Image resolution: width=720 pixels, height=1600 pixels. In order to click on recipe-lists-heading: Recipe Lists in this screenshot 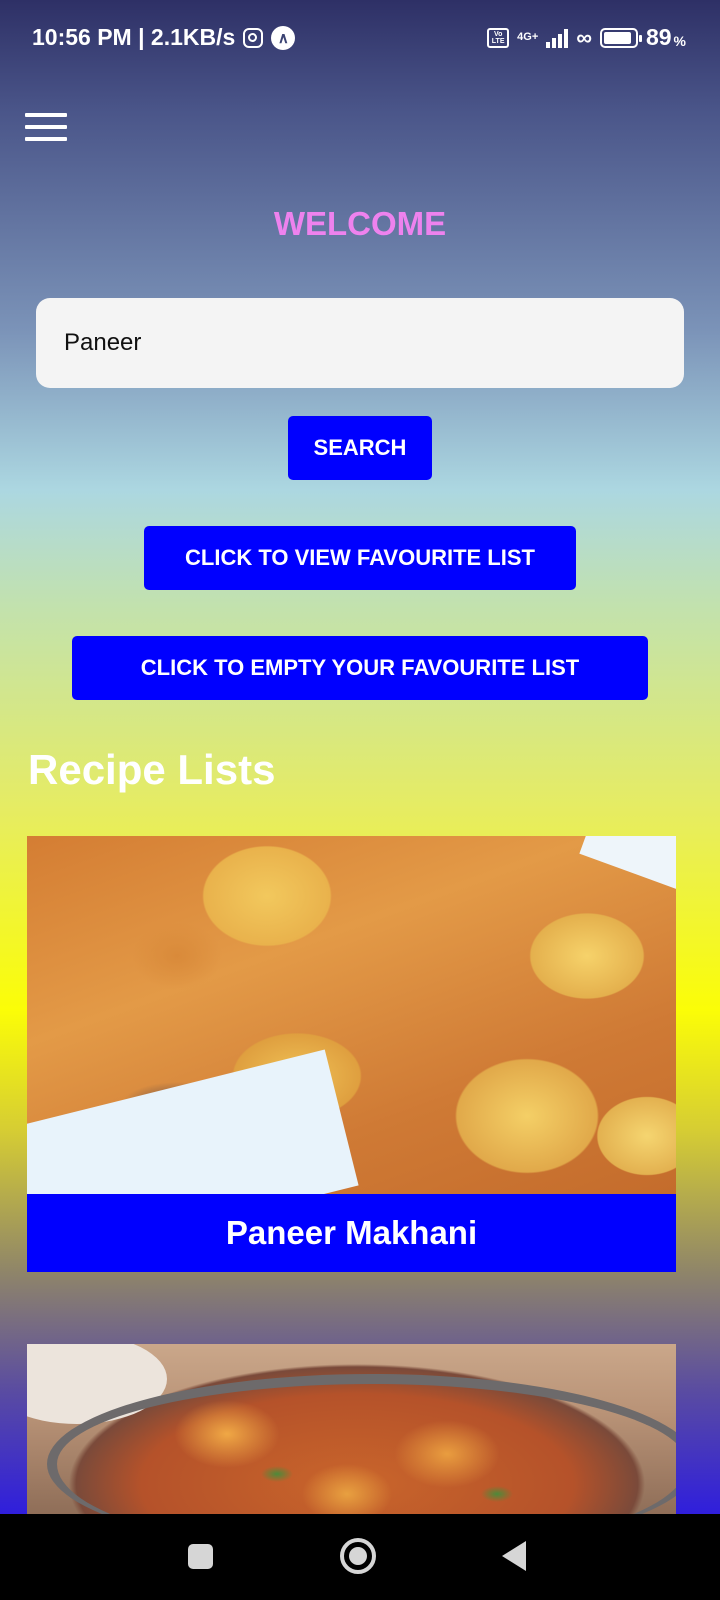, I will do `click(152, 769)`.